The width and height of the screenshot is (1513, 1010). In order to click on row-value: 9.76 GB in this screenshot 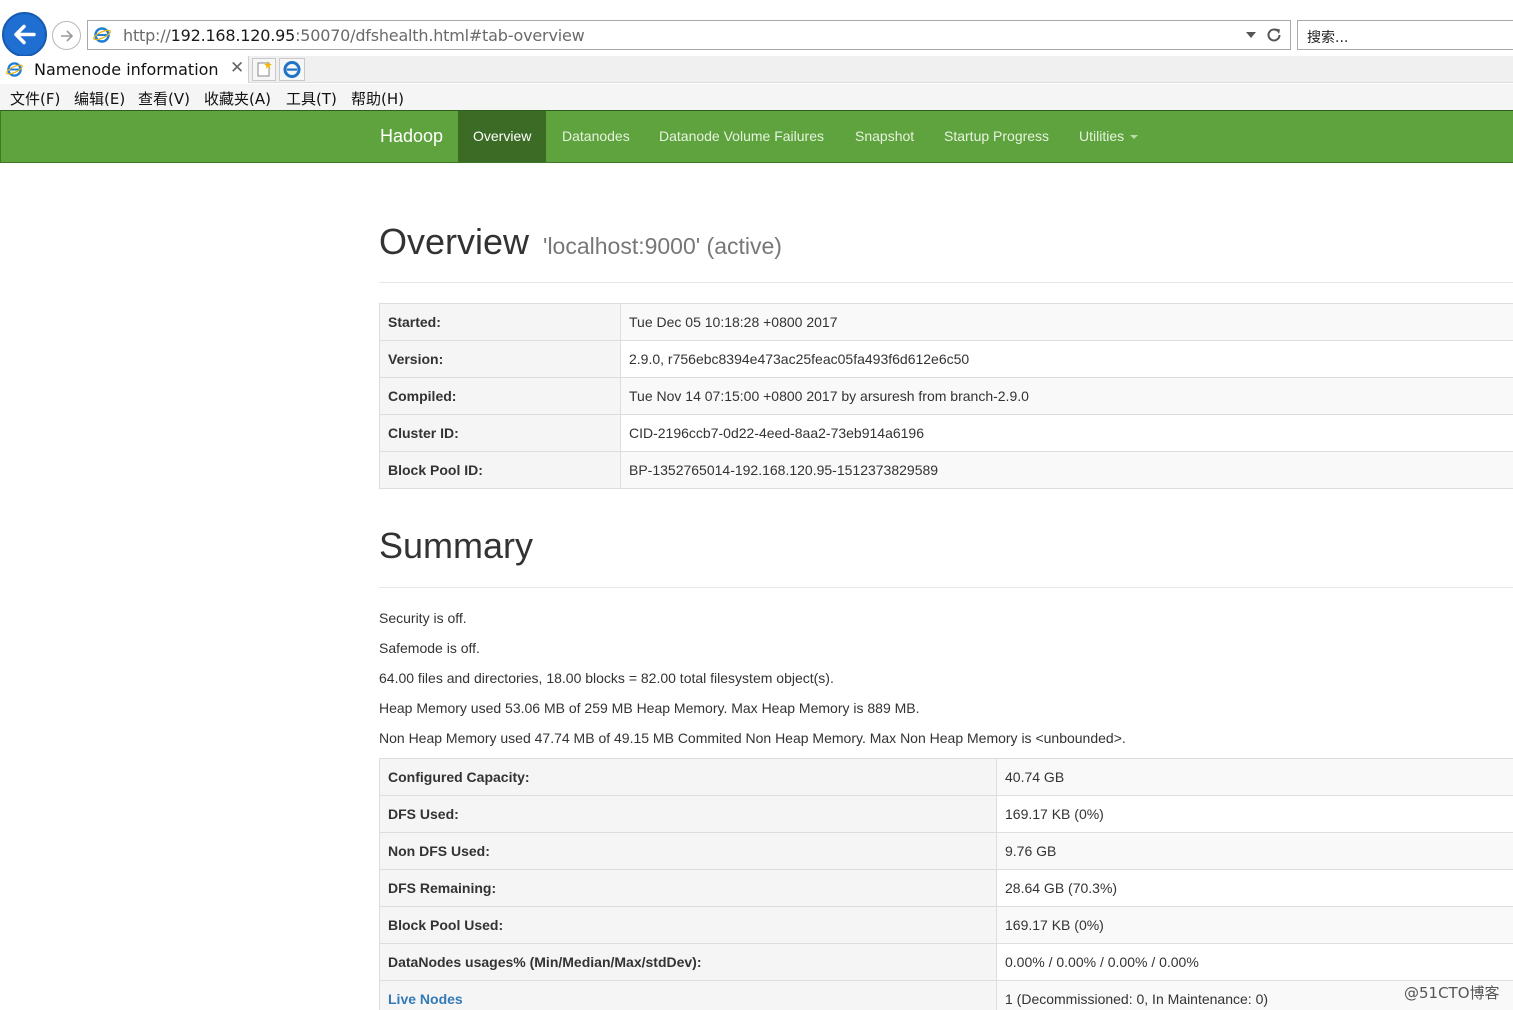, I will do `click(1254, 851)`.